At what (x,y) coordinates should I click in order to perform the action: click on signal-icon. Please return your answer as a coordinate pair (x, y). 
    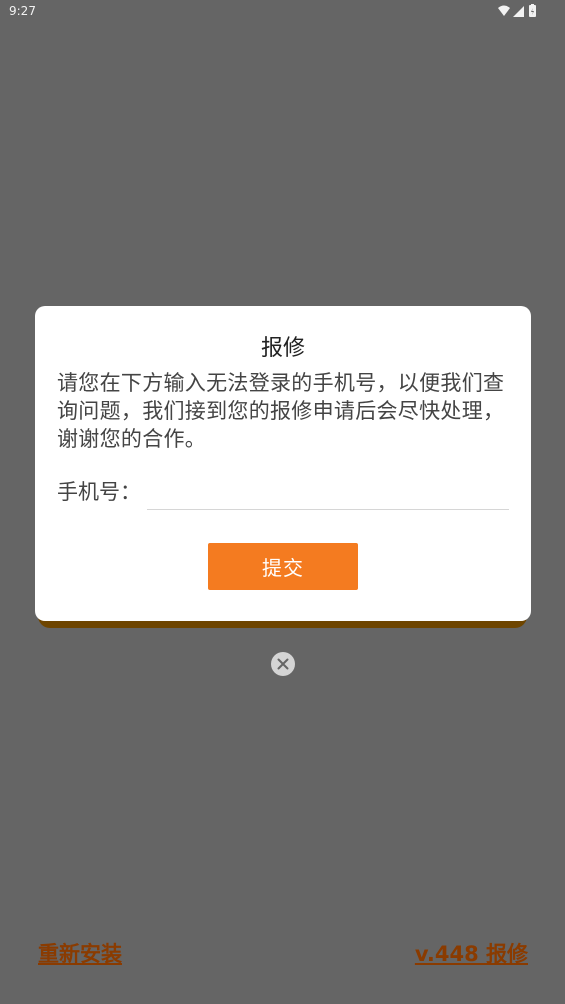
    Looking at the image, I should click on (518, 11).